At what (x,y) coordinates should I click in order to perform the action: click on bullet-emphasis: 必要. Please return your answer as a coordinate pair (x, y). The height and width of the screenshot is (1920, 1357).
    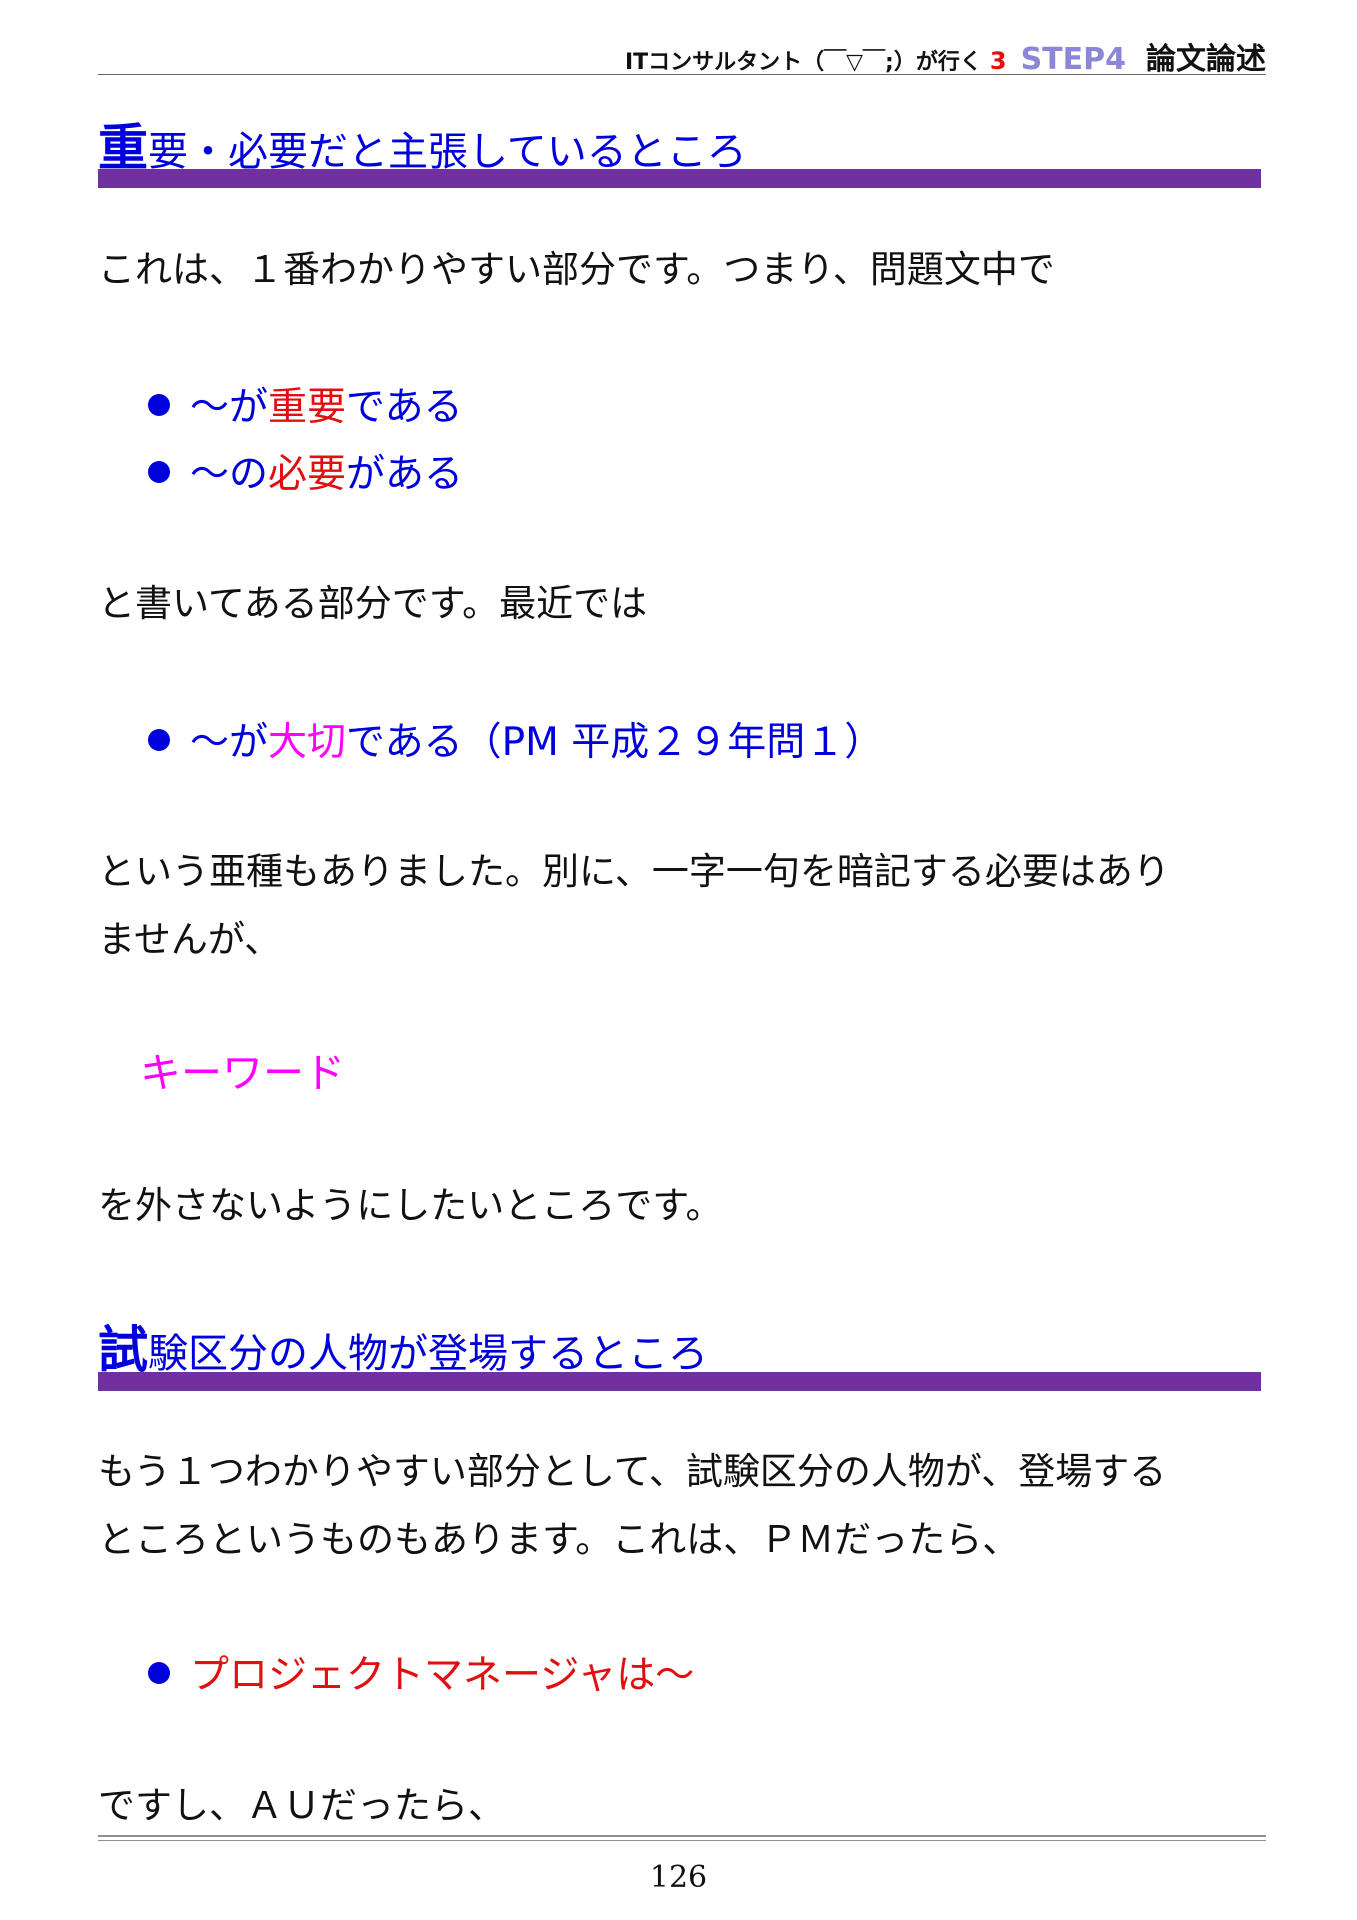
    Looking at the image, I should click on (307, 474).